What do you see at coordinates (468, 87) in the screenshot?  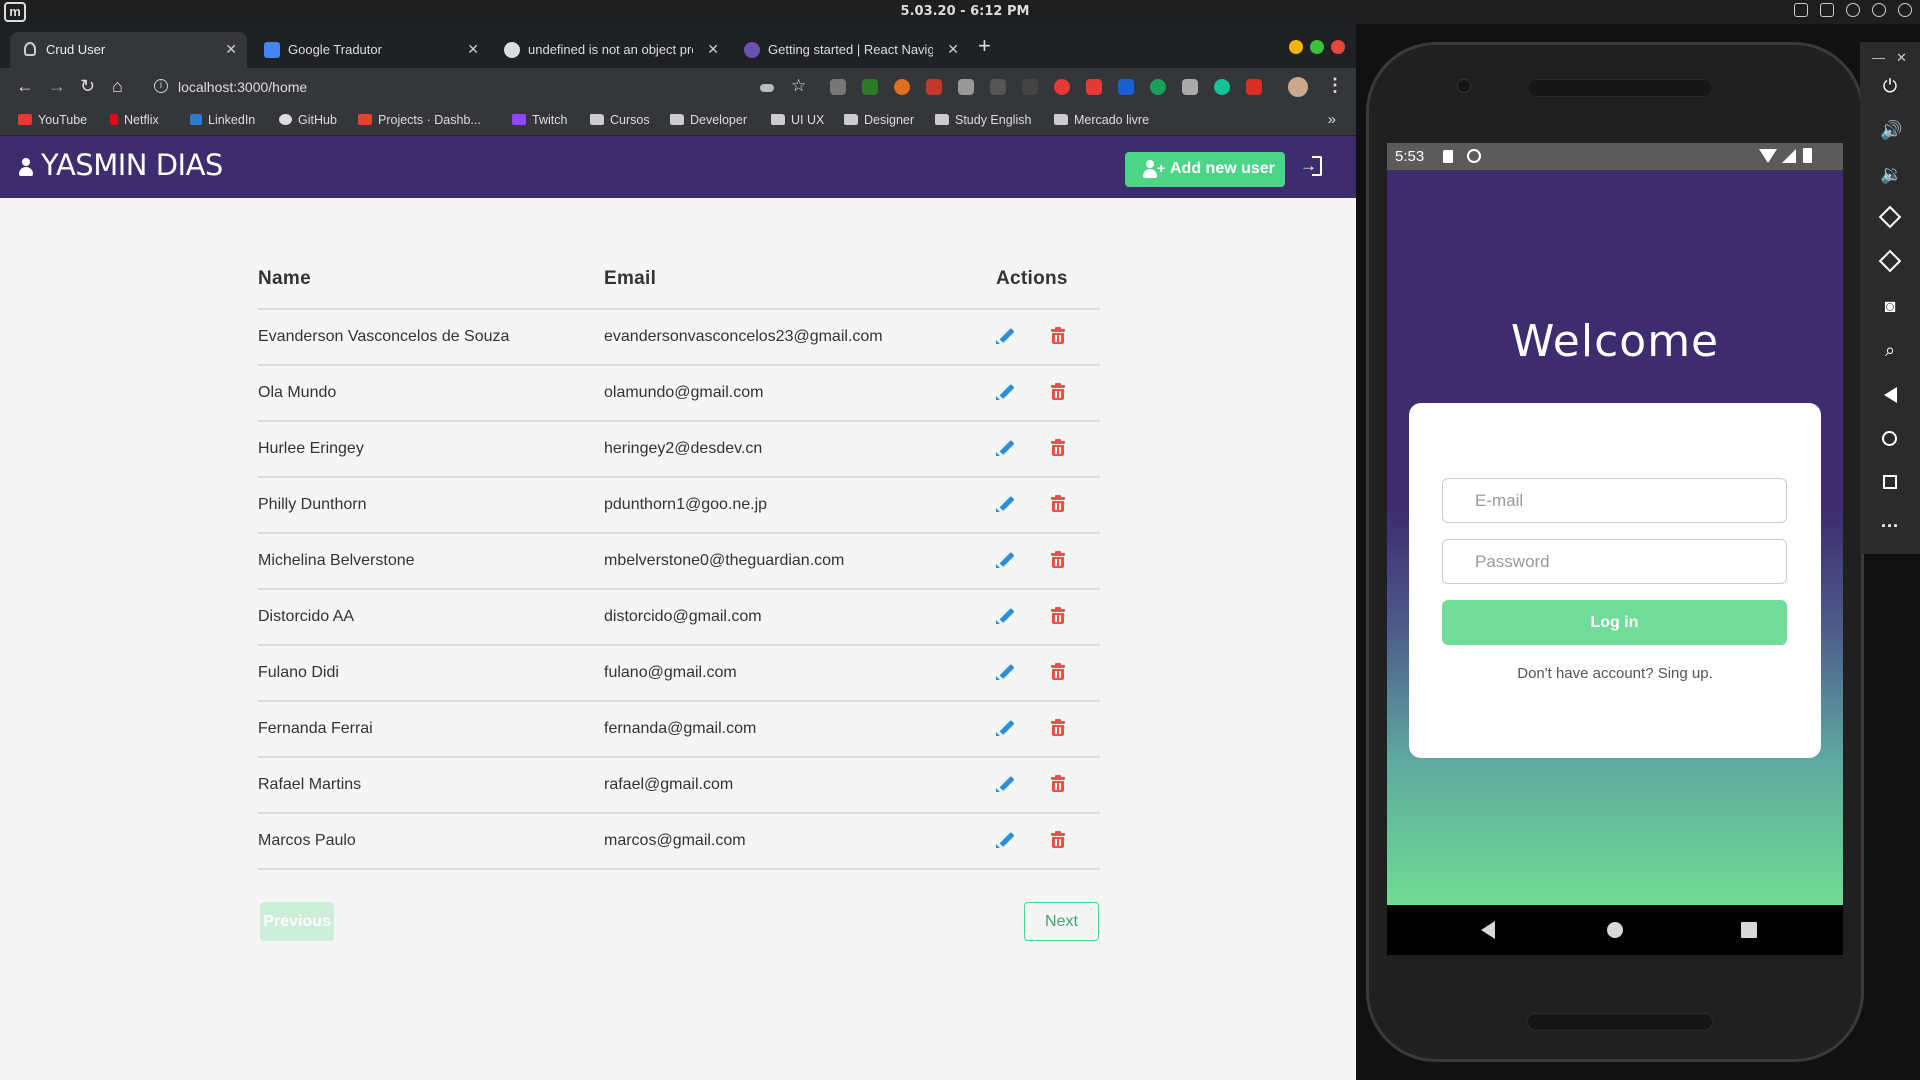 I see `address-bar: i localhost:3000/home` at bounding box center [468, 87].